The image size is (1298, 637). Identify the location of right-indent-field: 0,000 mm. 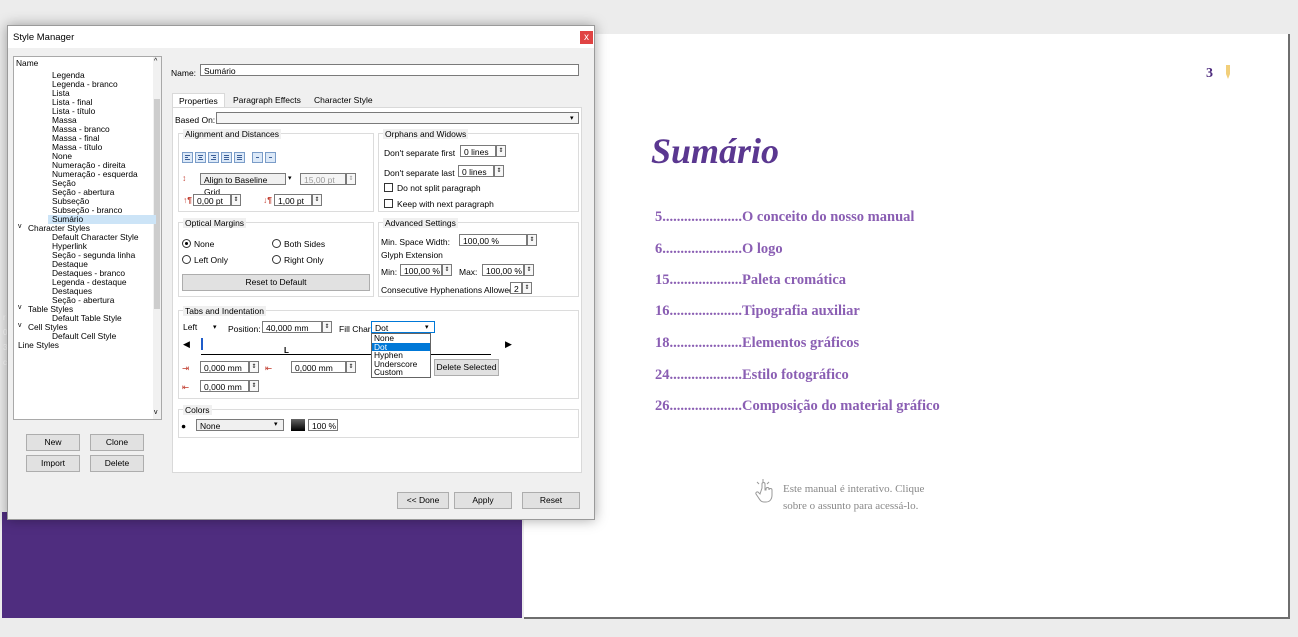
(224, 386).